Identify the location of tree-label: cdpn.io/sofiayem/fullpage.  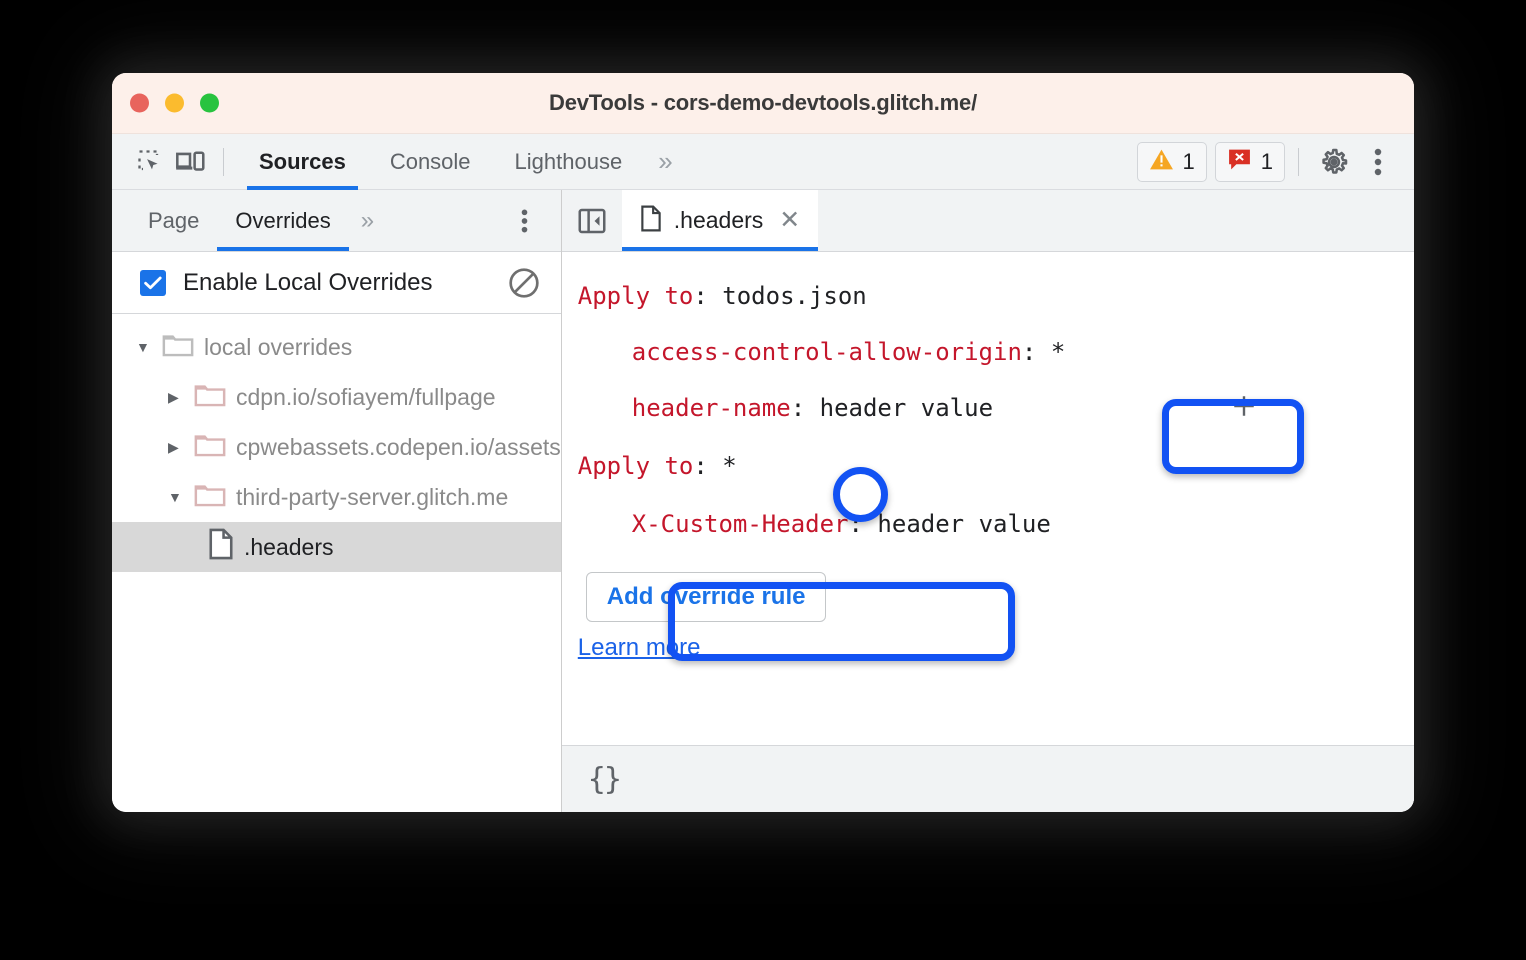
(366, 396).